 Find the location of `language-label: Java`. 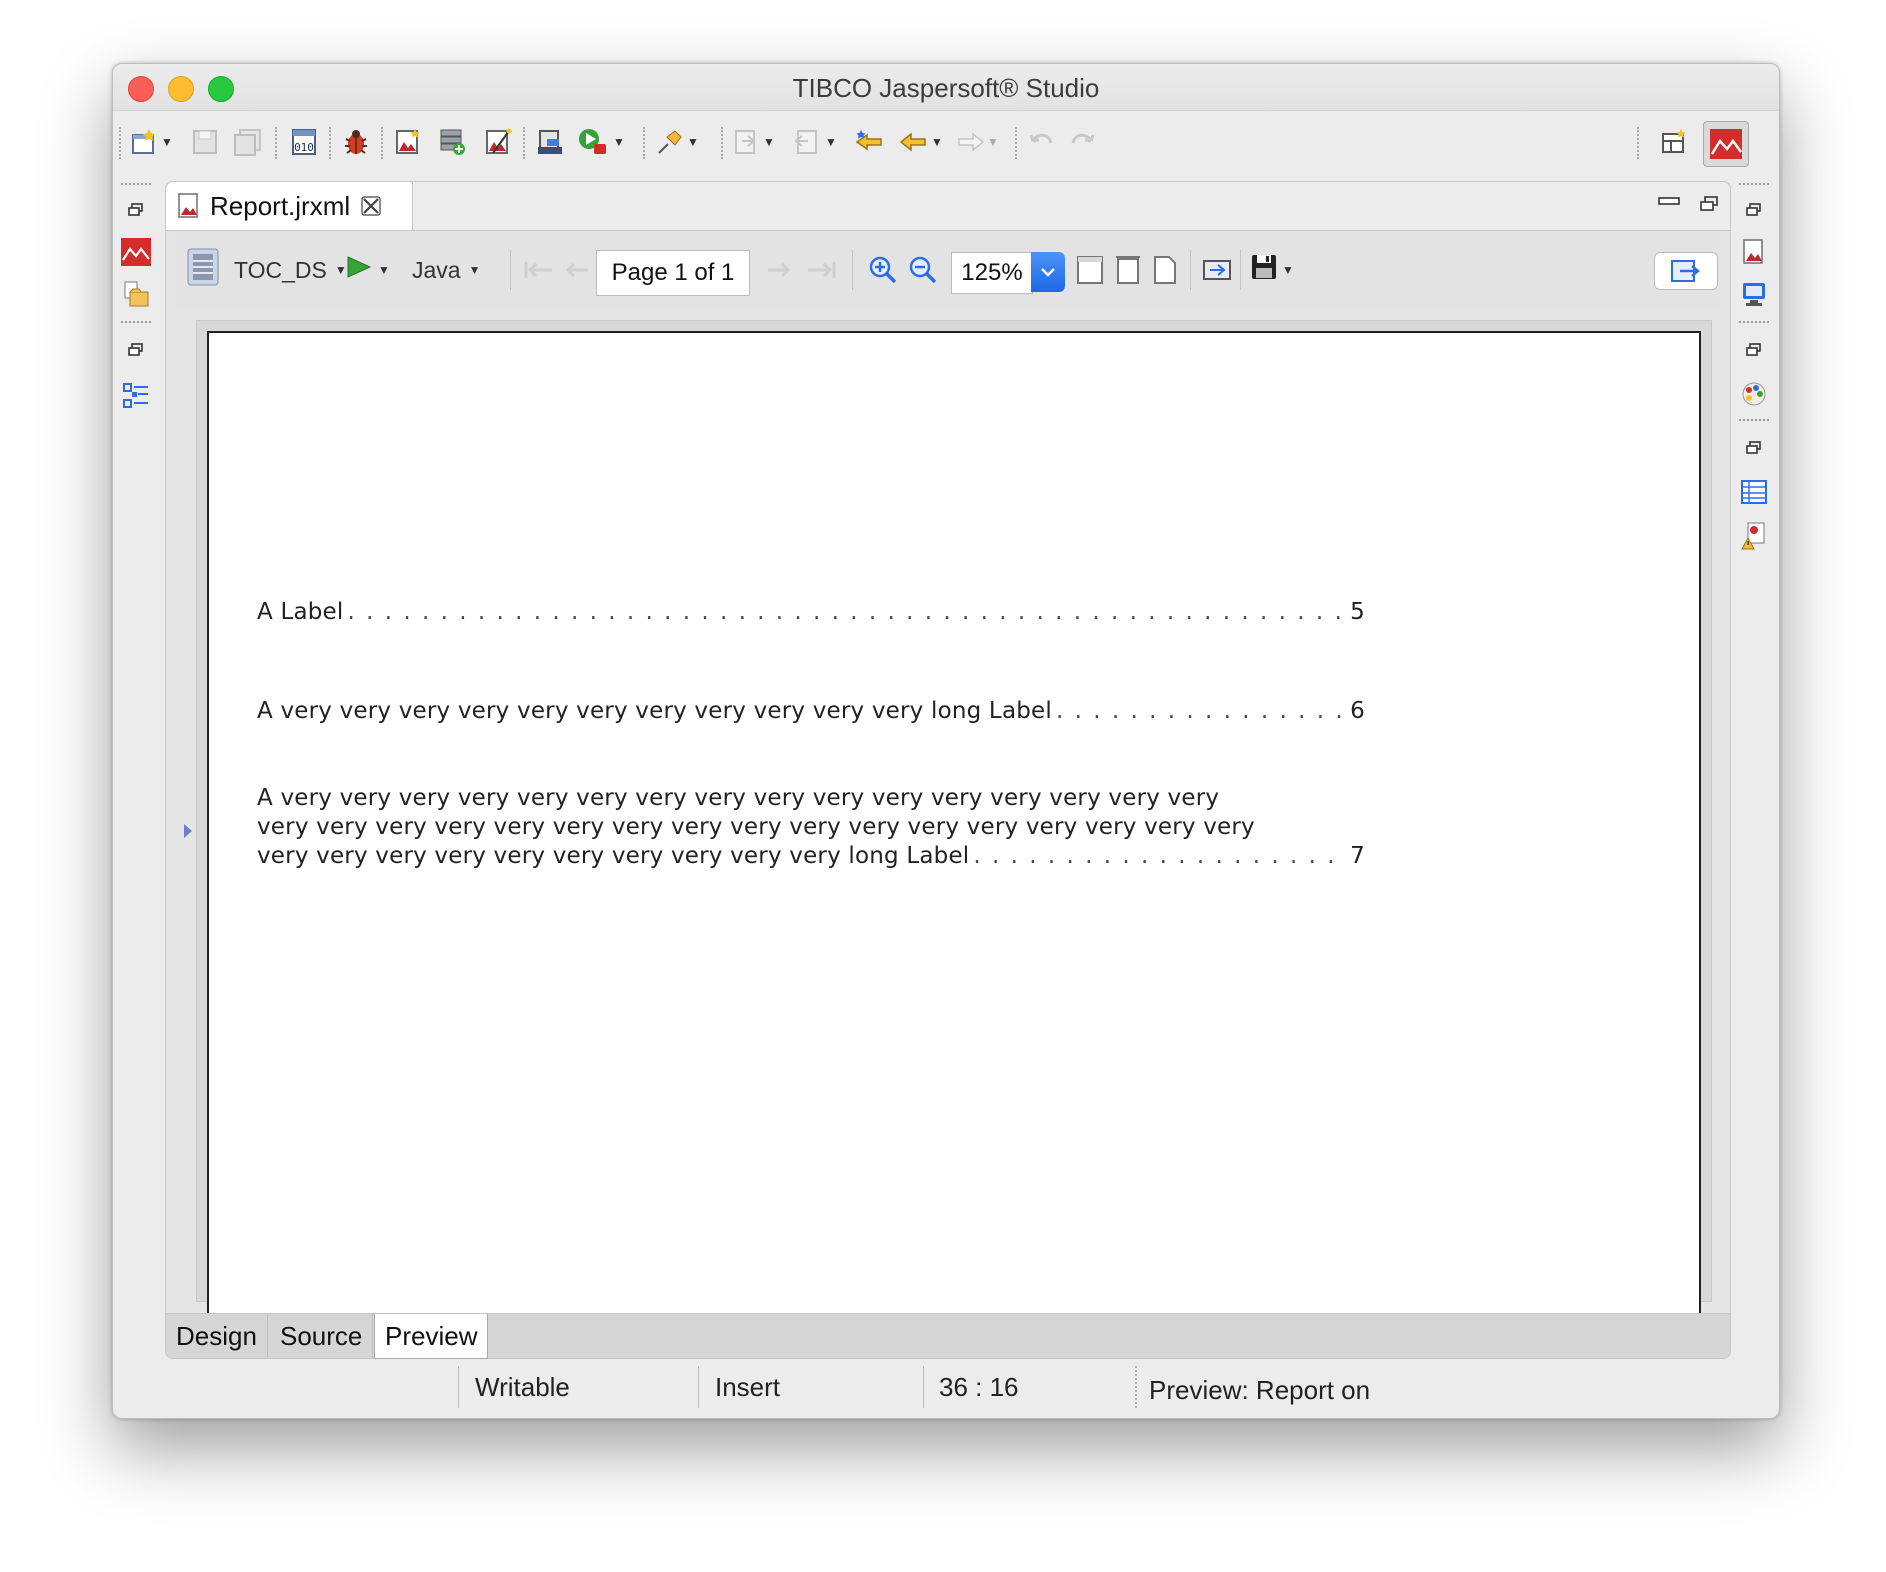

language-label: Java is located at coordinates (436, 269).